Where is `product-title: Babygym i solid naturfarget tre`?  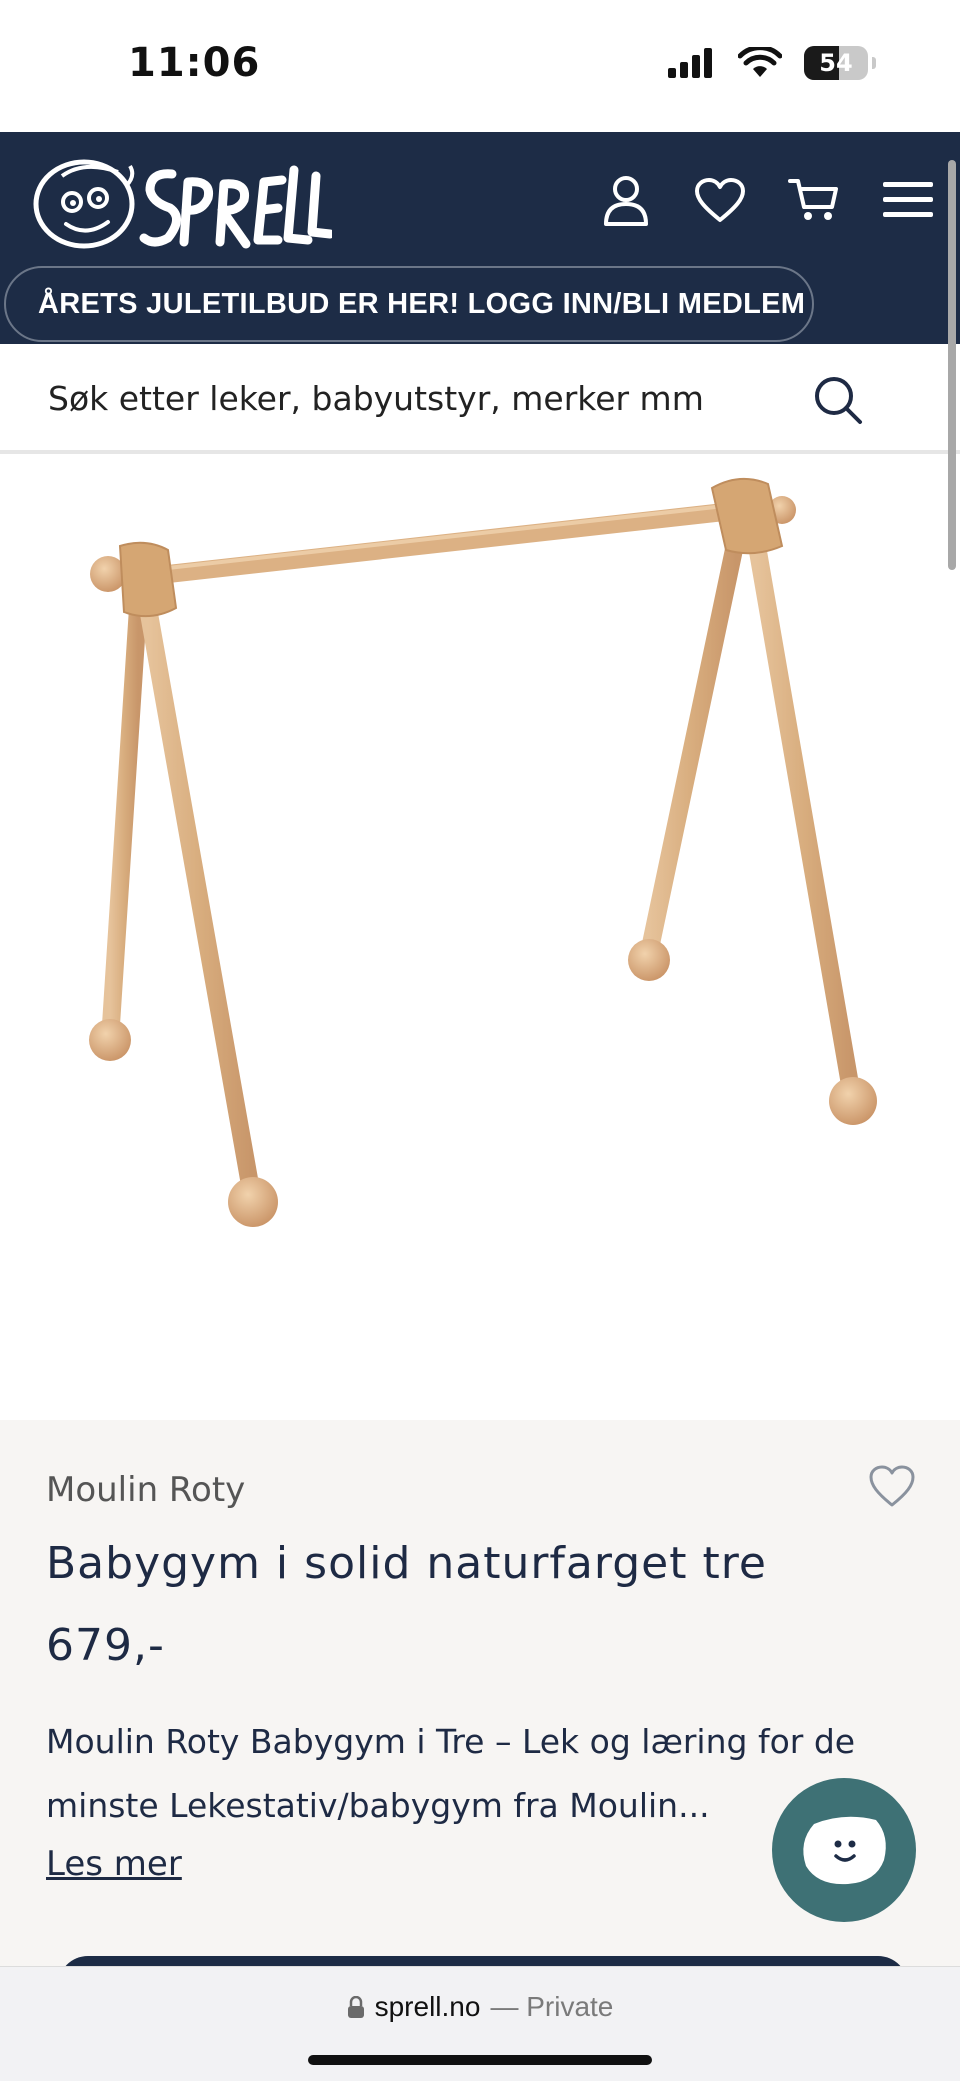 product-title: Babygym i solid naturfarget tre is located at coordinates (406, 1563).